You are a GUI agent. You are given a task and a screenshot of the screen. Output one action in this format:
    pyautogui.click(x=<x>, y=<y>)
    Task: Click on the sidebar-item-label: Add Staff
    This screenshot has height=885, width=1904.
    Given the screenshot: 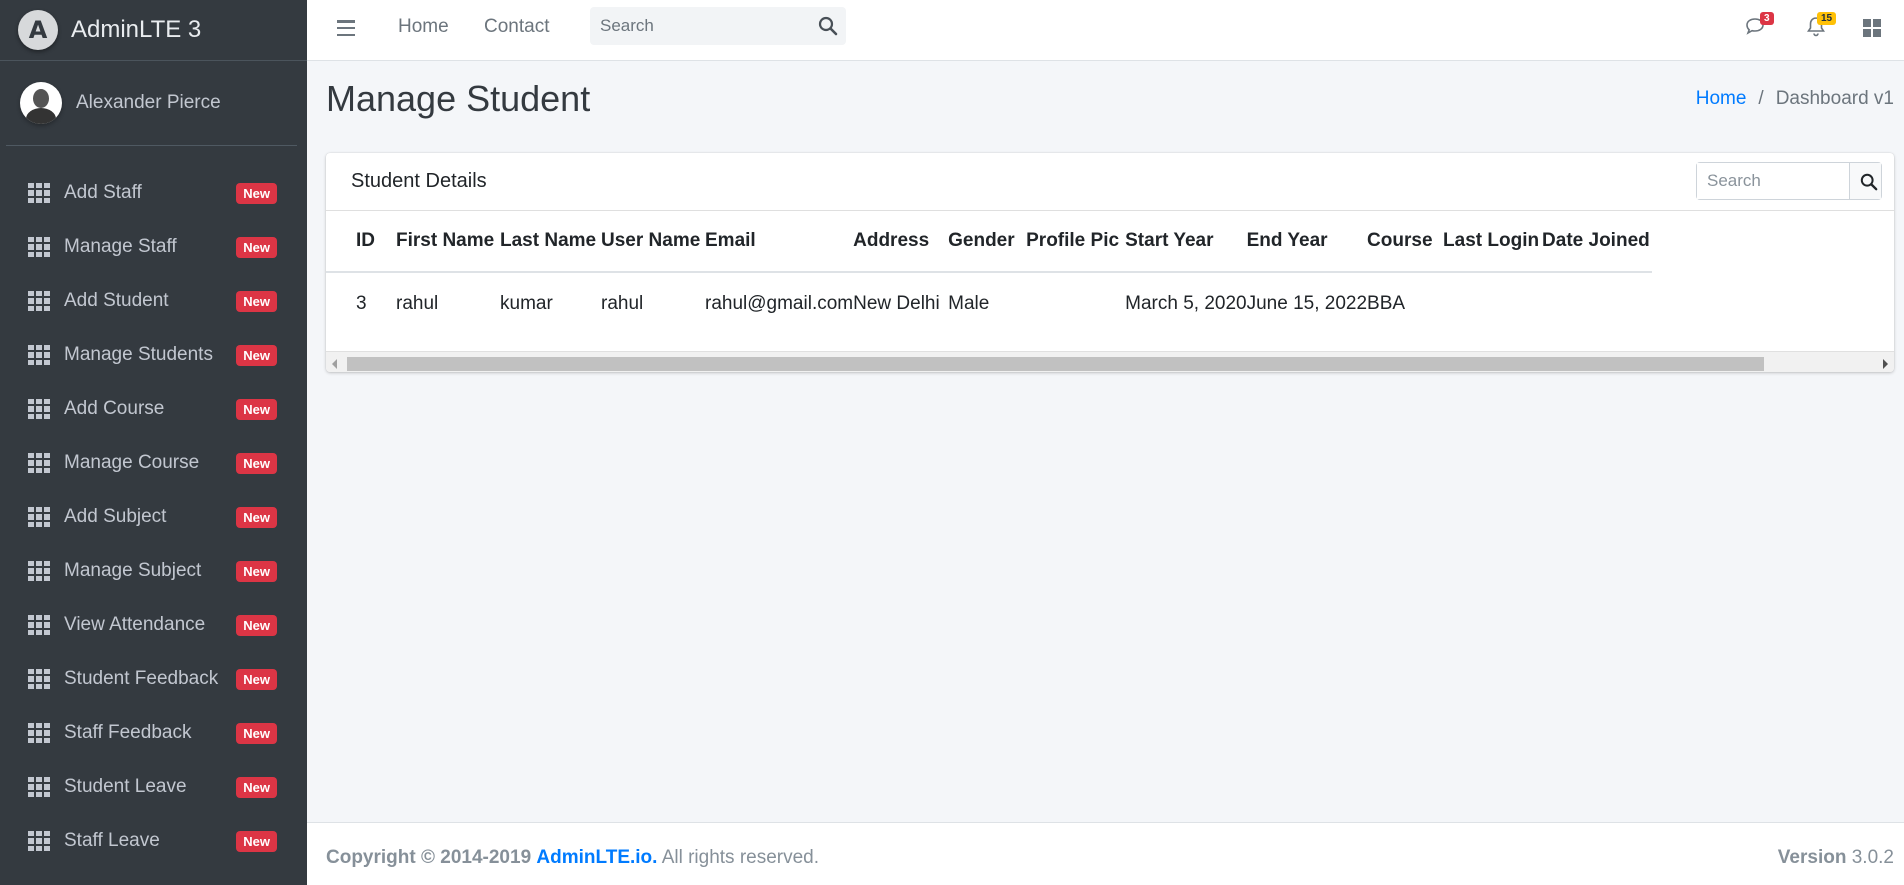 What is the action you would take?
    pyautogui.click(x=103, y=192)
    